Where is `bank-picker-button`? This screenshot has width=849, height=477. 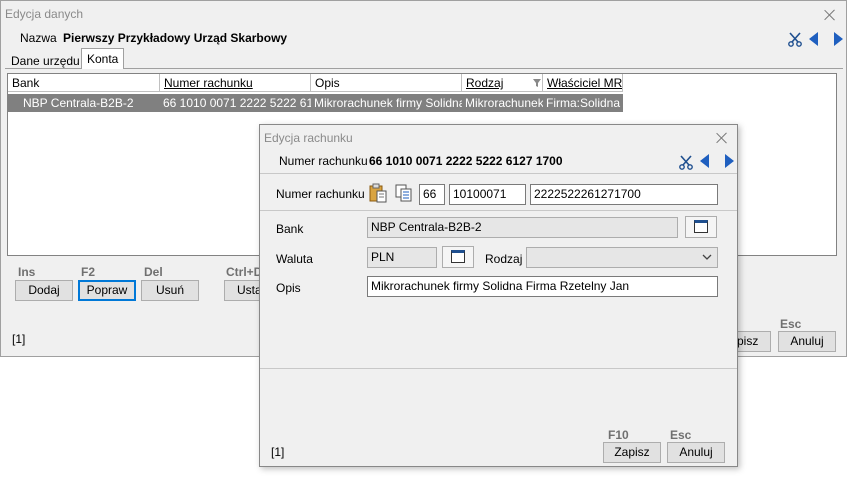 bank-picker-button is located at coordinates (701, 227).